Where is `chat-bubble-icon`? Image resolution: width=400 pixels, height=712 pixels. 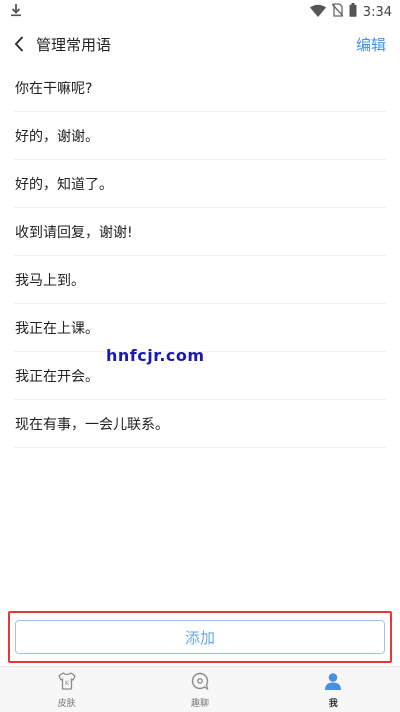 chat-bubble-icon is located at coordinates (200, 683).